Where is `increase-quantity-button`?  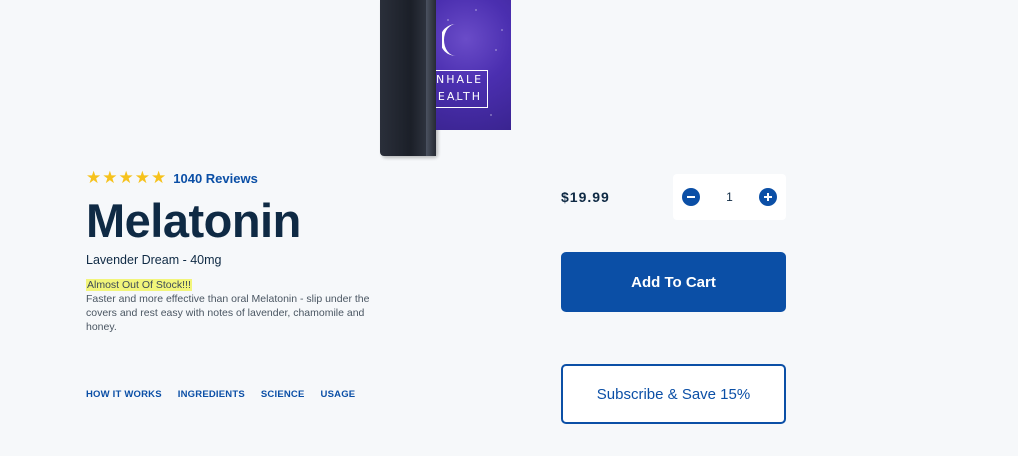 increase-quantity-button is located at coordinates (768, 197).